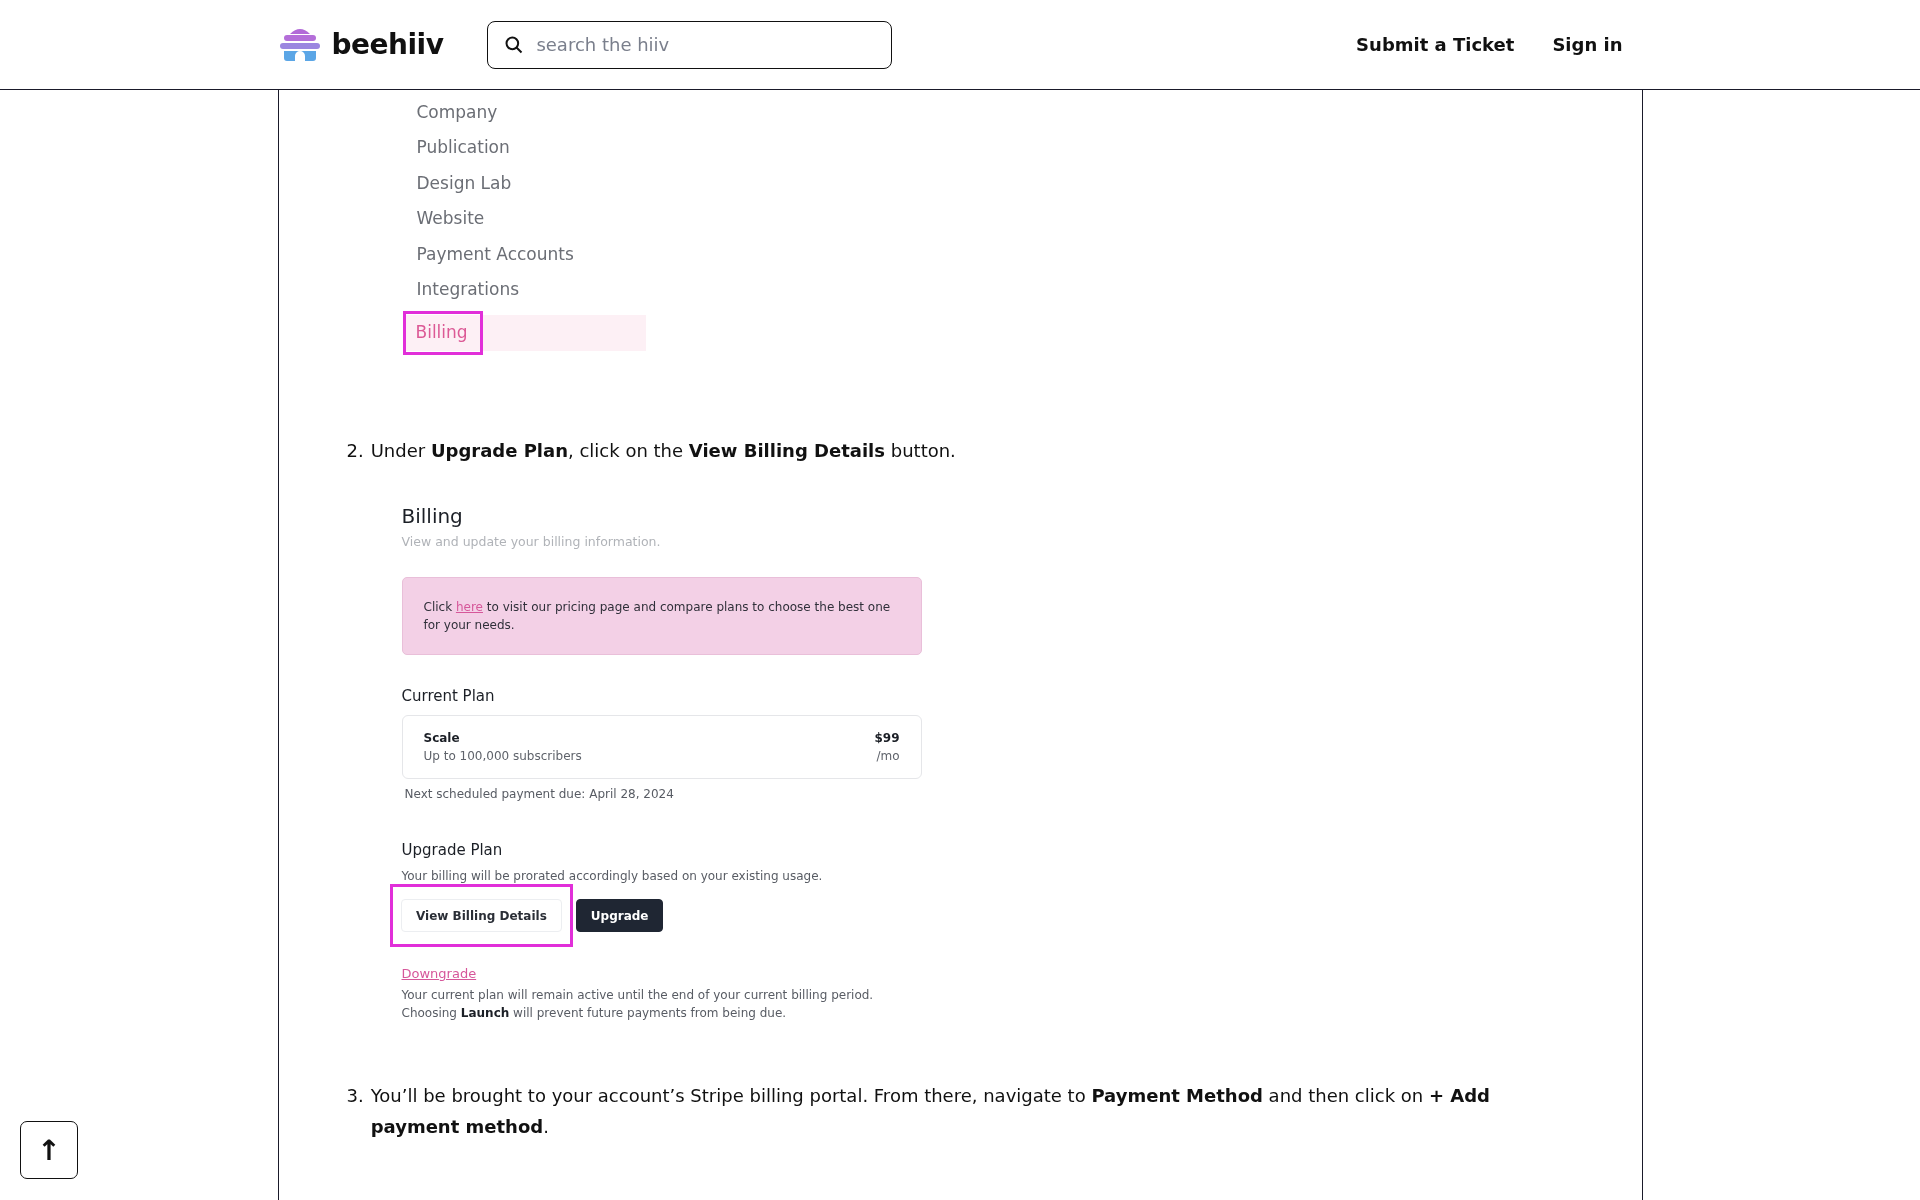 This screenshot has height=1200, width=1920. What do you see at coordinates (469, 607) in the screenshot?
I see `pricing-link: here` at bounding box center [469, 607].